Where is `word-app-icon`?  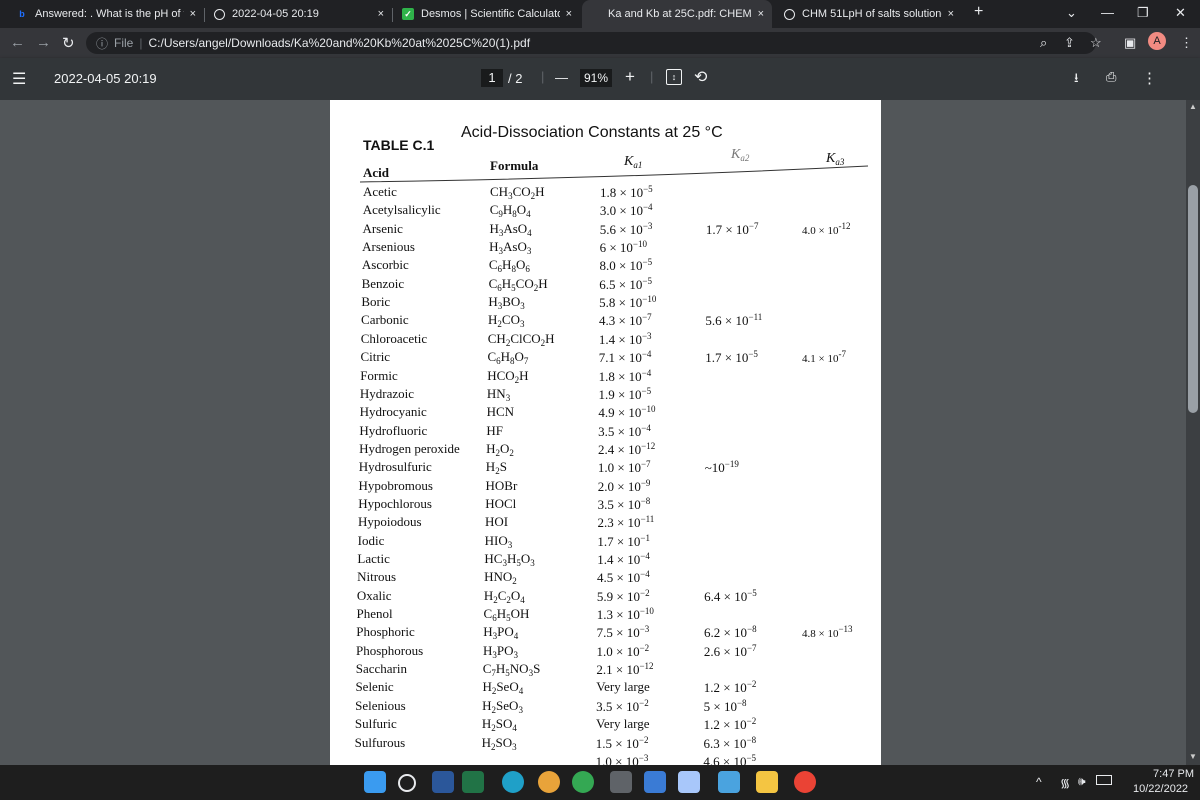 word-app-icon is located at coordinates (443, 782).